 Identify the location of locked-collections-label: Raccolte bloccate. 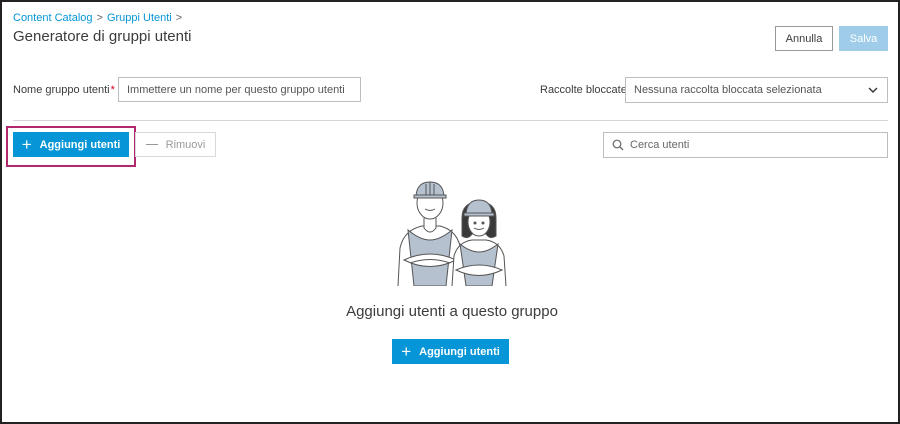
(583, 90).